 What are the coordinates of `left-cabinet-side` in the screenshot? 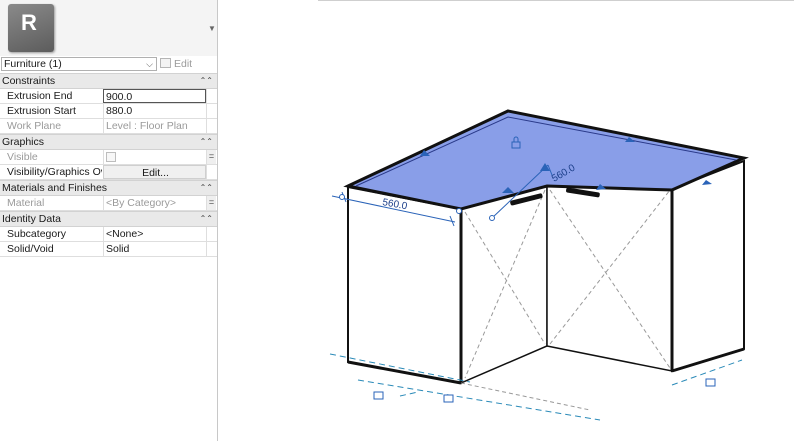 It's located at (404, 285).